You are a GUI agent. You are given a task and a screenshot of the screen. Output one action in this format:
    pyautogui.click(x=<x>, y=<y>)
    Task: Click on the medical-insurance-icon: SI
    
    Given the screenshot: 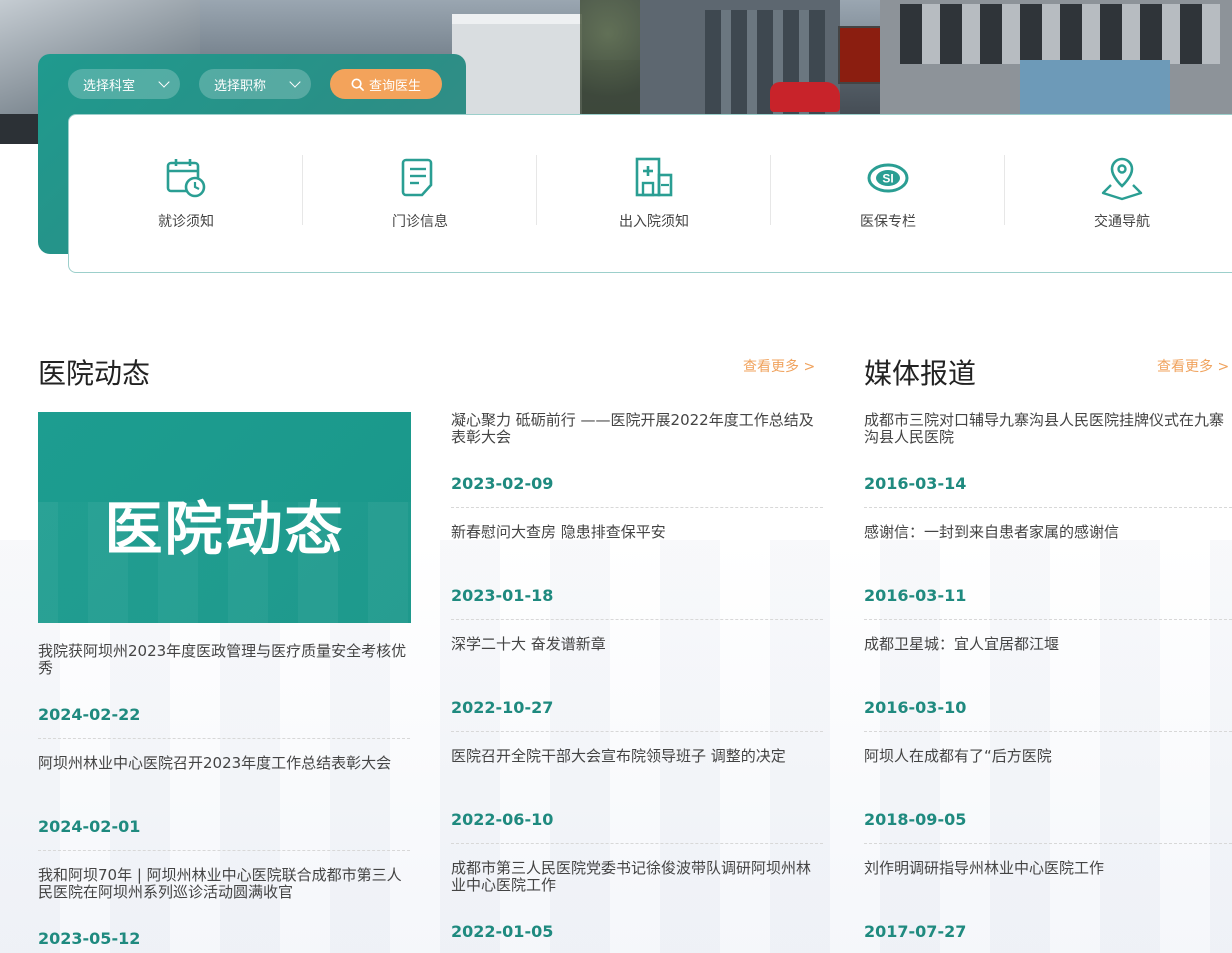 What is the action you would take?
    pyautogui.click(x=888, y=178)
    